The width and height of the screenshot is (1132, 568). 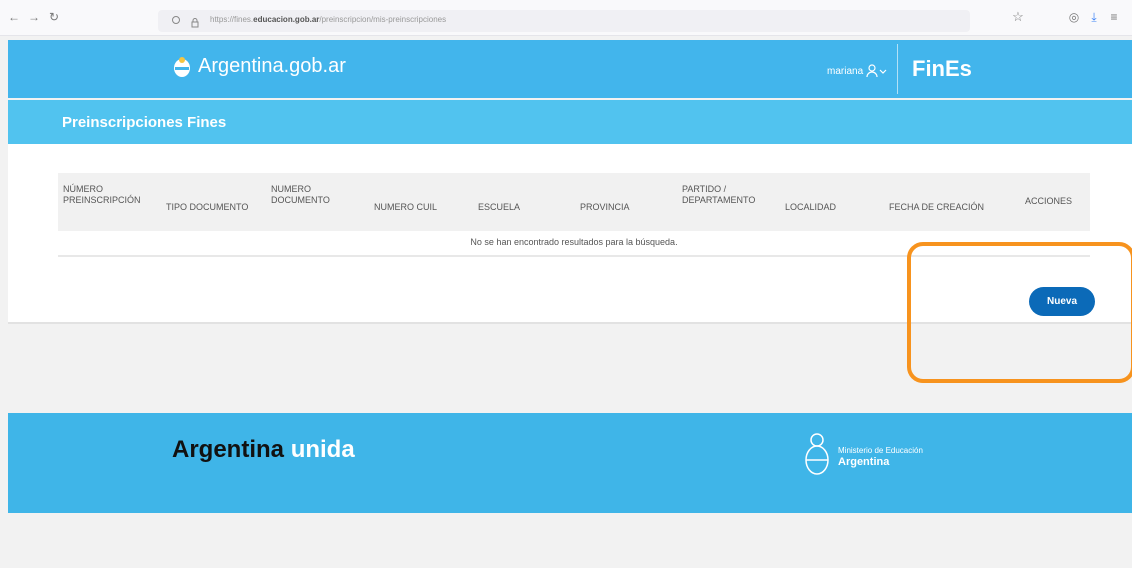 I want to click on column-header-partido-departamento: PARTIDO / DEPARTAMENTO, so click(x=719, y=194).